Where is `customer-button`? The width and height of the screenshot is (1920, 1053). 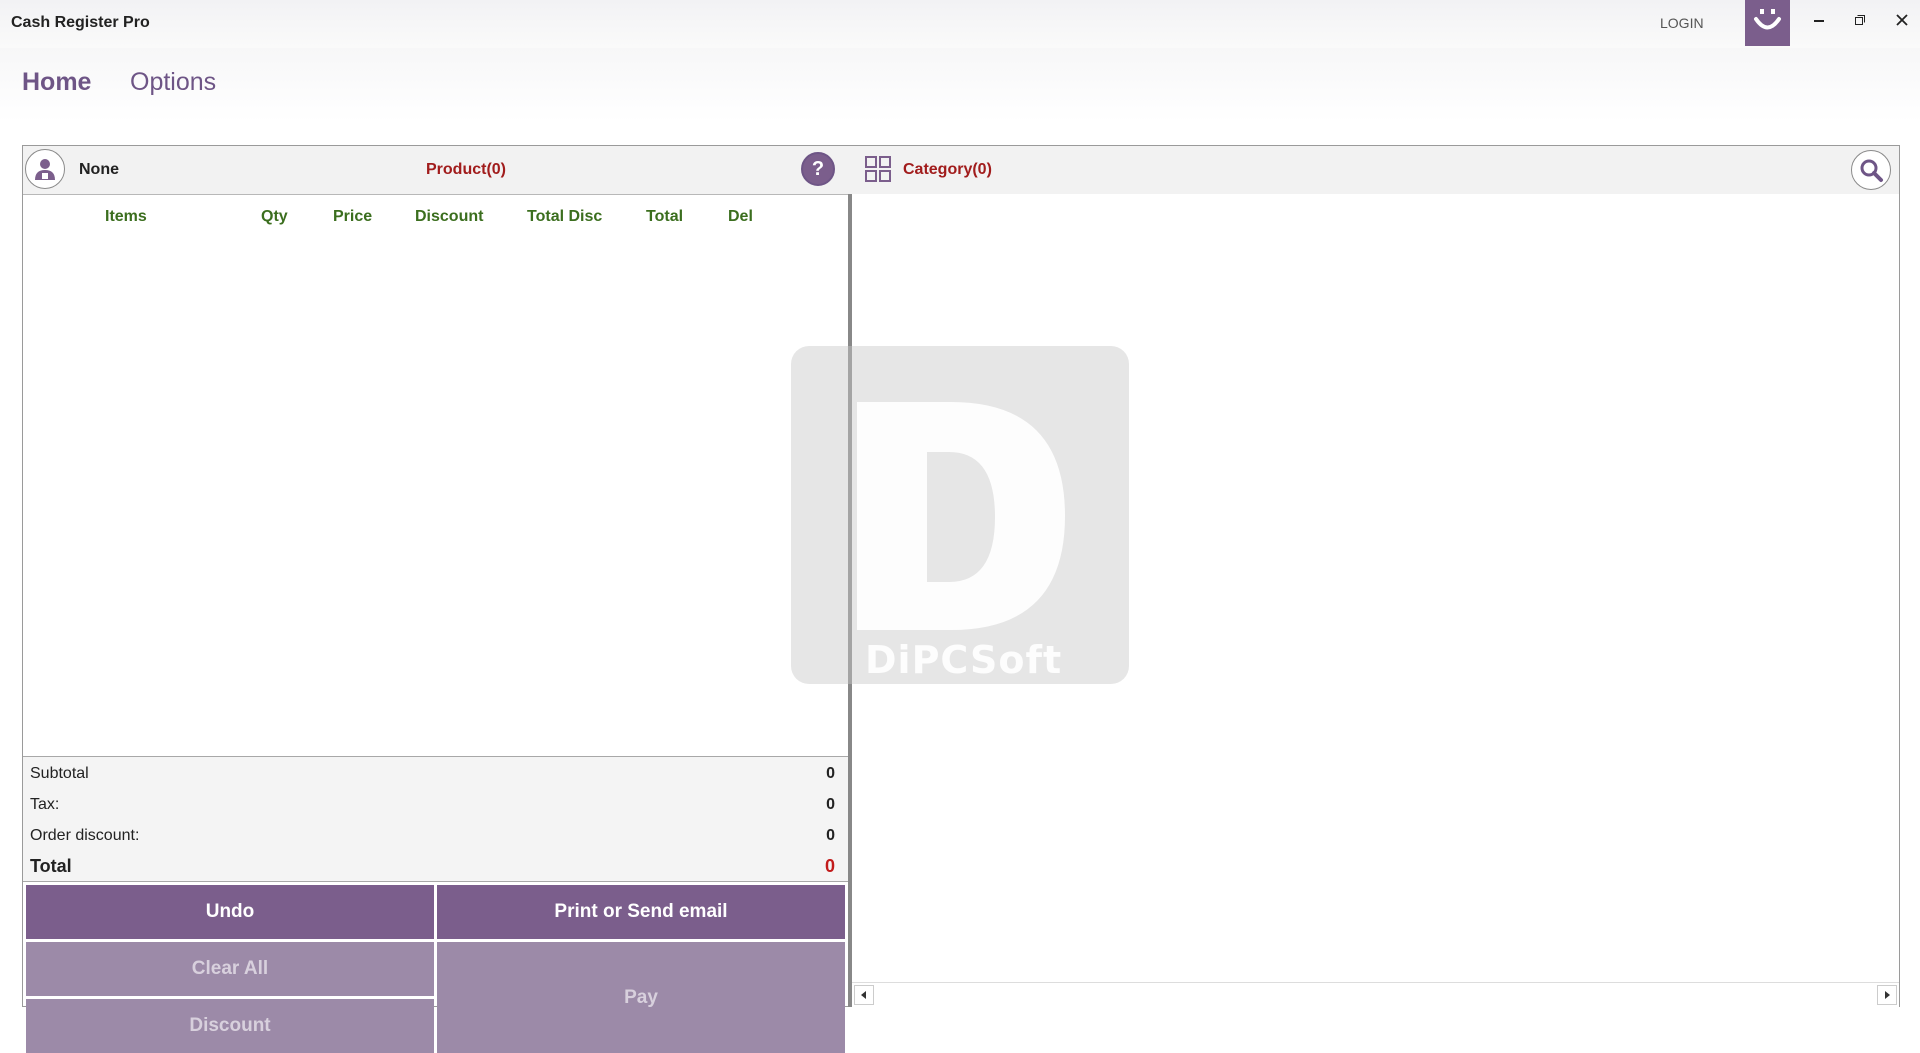
customer-button is located at coordinates (45, 169).